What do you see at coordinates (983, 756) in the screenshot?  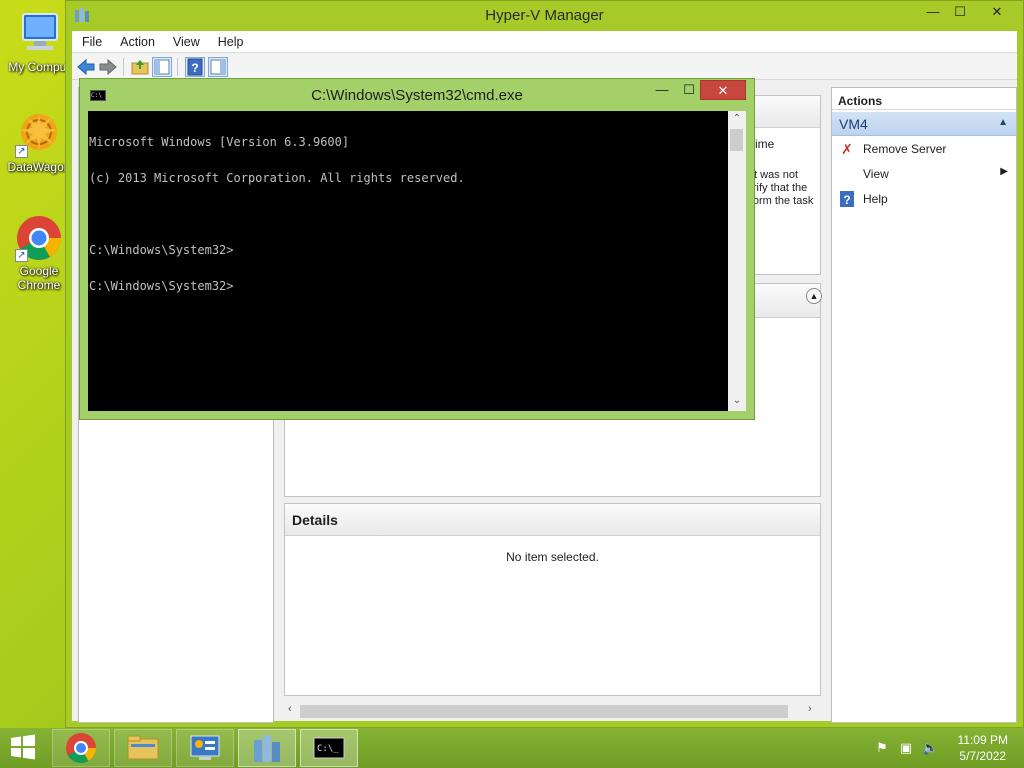 I see `clock-date: 5/7/2022` at bounding box center [983, 756].